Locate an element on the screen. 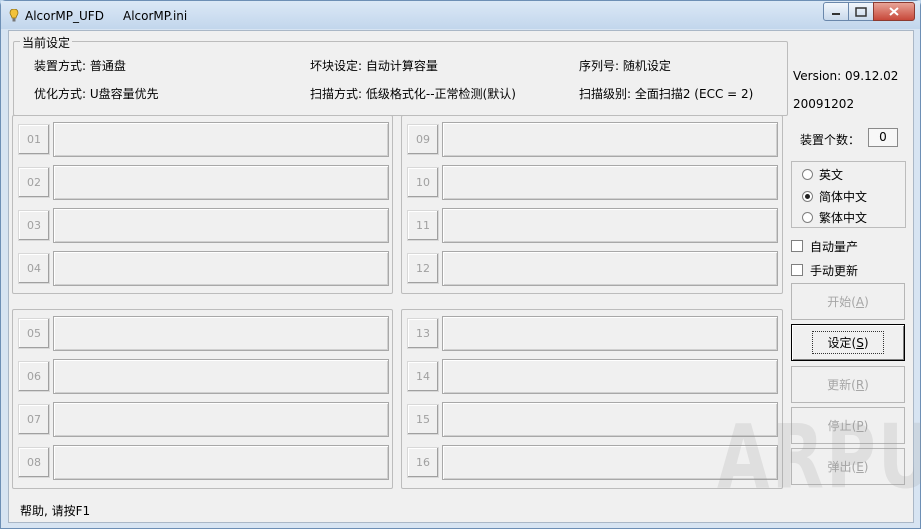  port-row: 04 is located at coordinates (203, 267).